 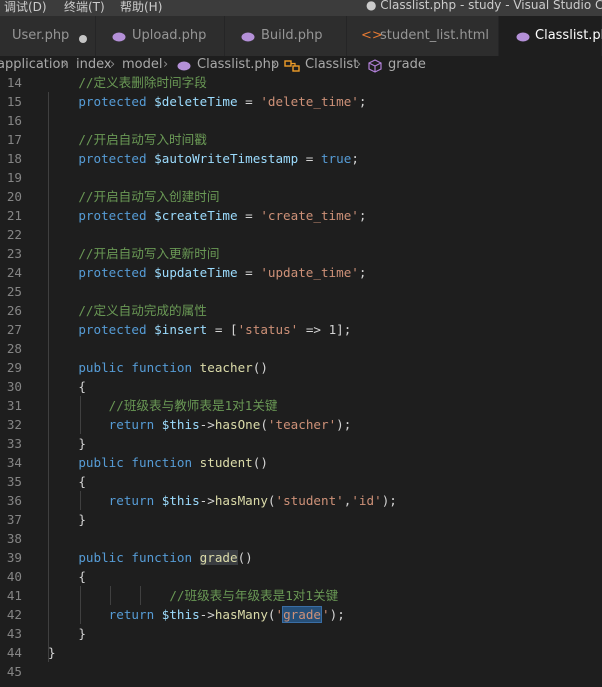 I want to click on breadcrumb-class: Classlist, so click(x=331, y=64).